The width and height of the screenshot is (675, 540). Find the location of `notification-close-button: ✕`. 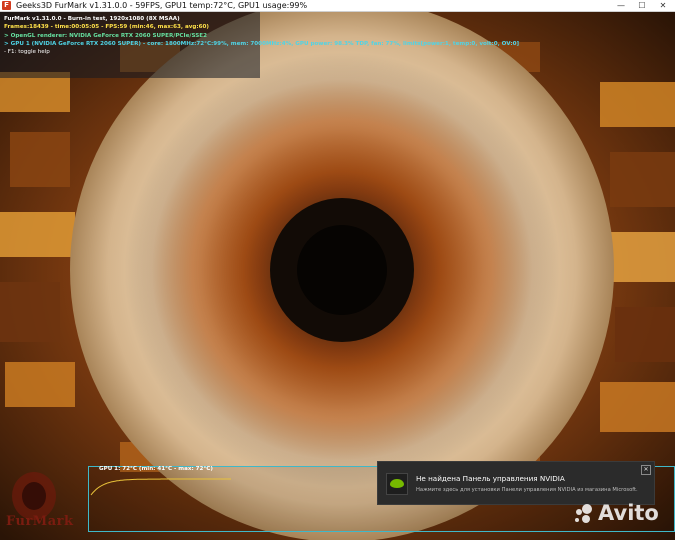

notification-close-button: ✕ is located at coordinates (646, 470).